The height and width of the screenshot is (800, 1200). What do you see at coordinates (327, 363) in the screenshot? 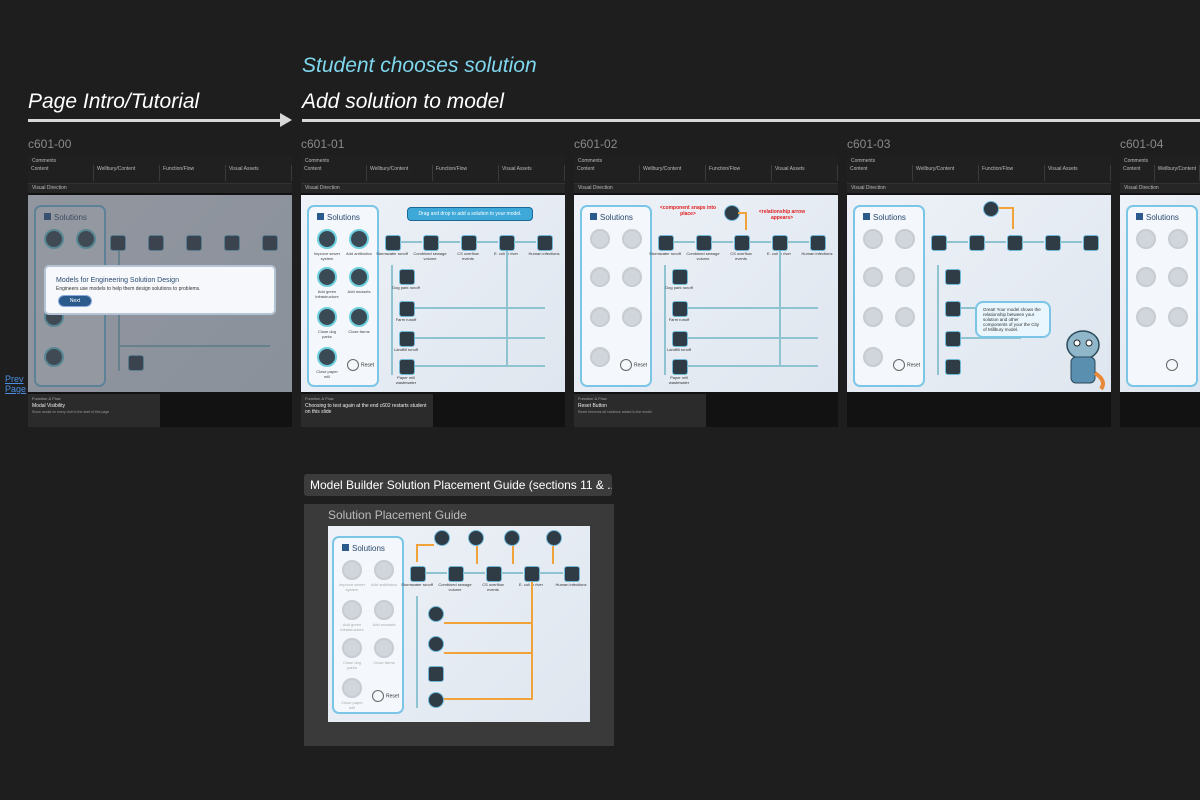
I see `solution-close-paper-mill: Close paper mill` at bounding box center [327, 363].